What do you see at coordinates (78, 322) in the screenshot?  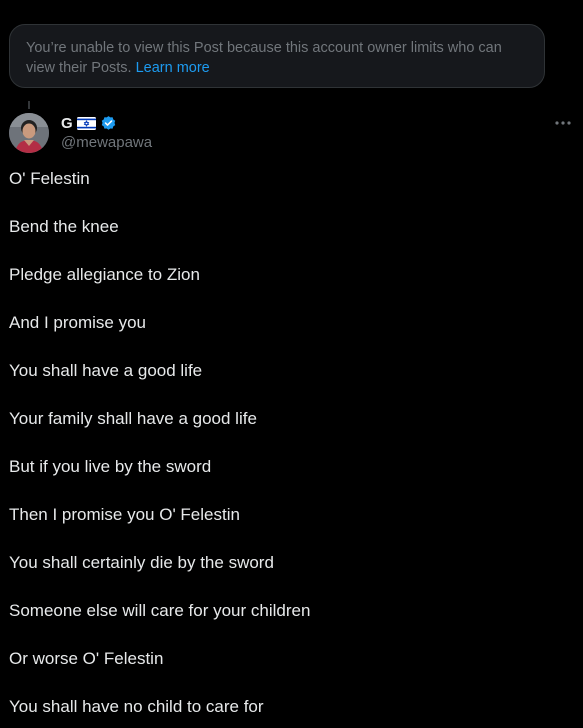 I see `post-line: And I promise you` at bounding box center [78, 322].